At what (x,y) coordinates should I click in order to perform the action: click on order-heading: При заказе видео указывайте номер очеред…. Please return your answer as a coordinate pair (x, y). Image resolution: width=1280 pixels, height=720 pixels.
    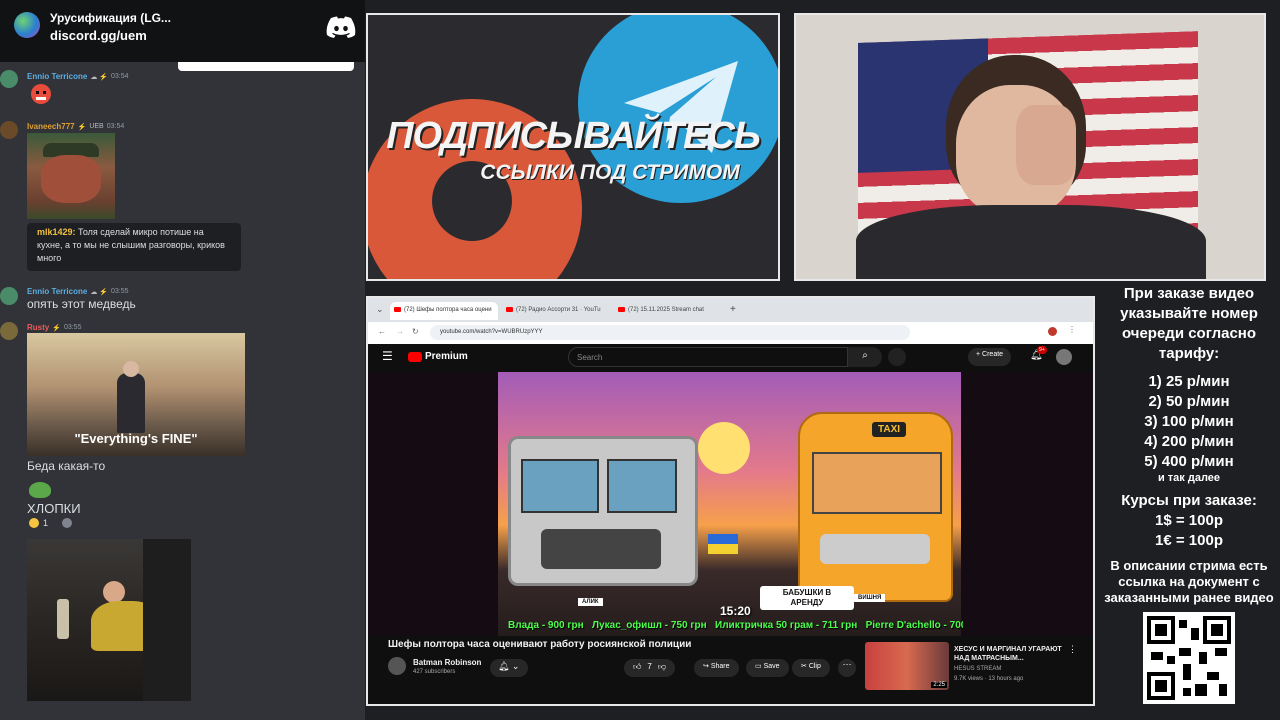
    Looking at the image, I should click on (1189, 323).